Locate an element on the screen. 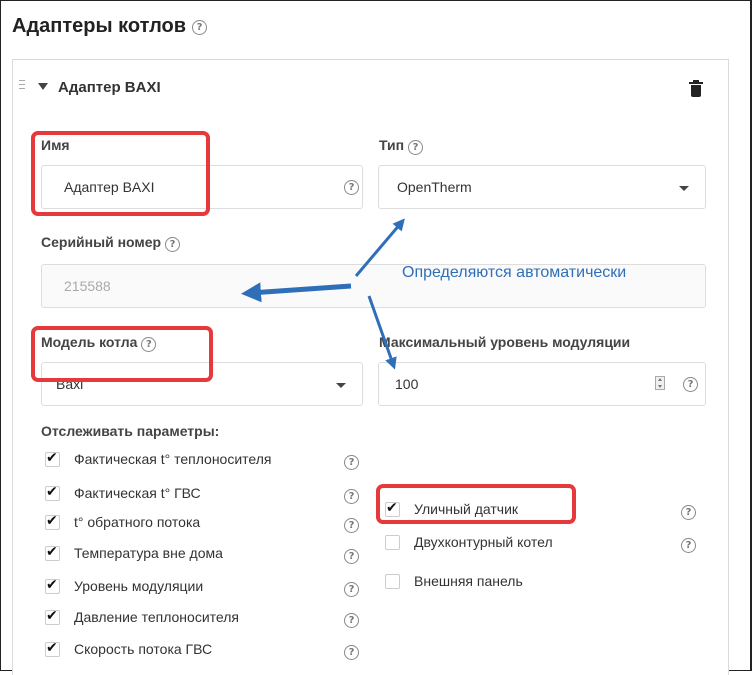 This screenshot has width=755, height=675. highlight-street-sensor is located at coordinates (476, 504).